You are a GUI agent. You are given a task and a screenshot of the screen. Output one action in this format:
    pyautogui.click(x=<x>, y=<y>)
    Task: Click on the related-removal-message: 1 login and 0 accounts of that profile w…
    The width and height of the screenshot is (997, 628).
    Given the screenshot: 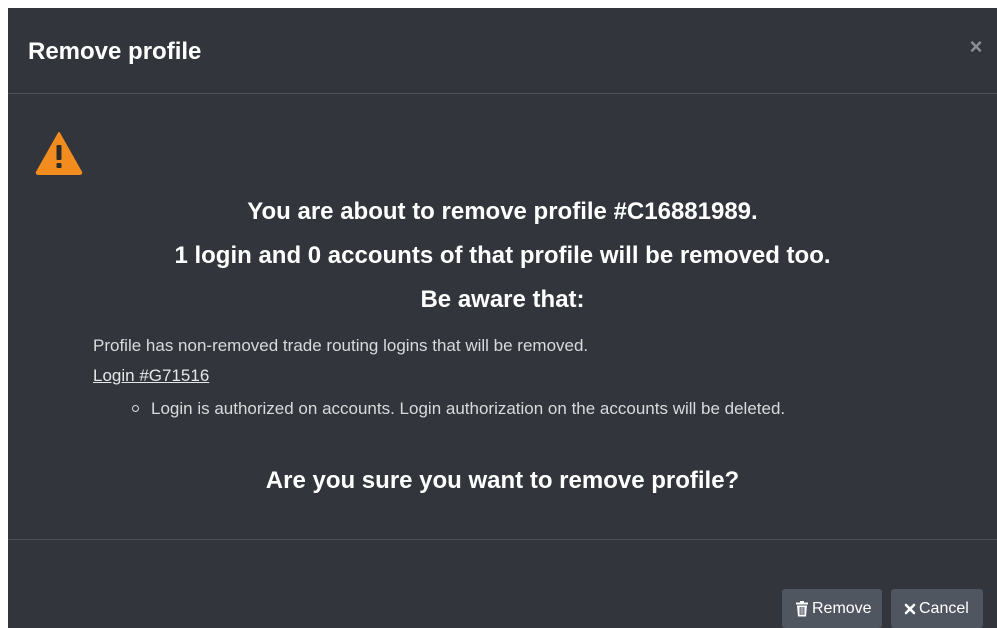 What is the action you would take?
    pyautogui.click(x=502, y=255)
    